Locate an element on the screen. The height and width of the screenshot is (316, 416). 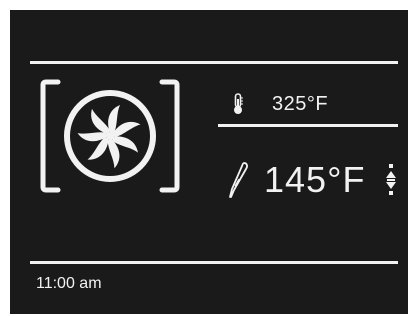
middle-divider is located at coordinates (308, 125).